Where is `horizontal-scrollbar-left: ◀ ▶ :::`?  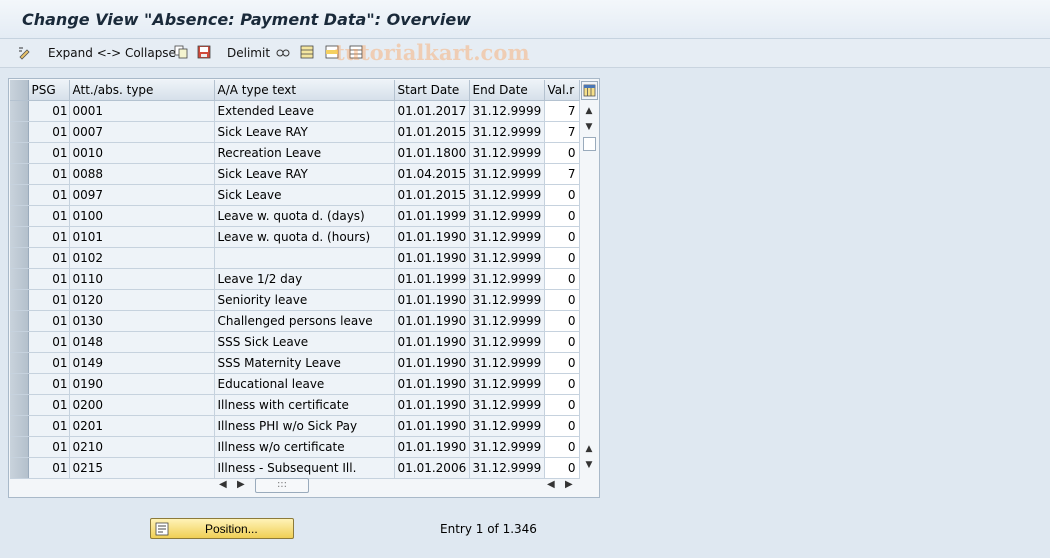
horizontal-scrollbar-left: ◀ ▶ ::: is located at coordinates (263, 485).